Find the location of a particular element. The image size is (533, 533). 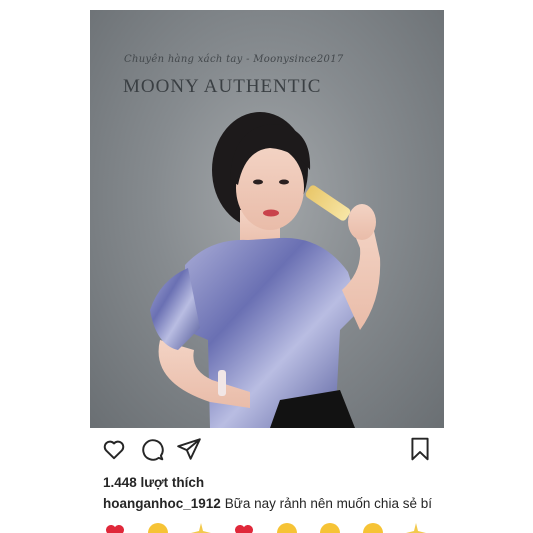

caption-text: Bữa nay rảnh nên muốn chia sẻ bí is located at coordinates (328, 503).